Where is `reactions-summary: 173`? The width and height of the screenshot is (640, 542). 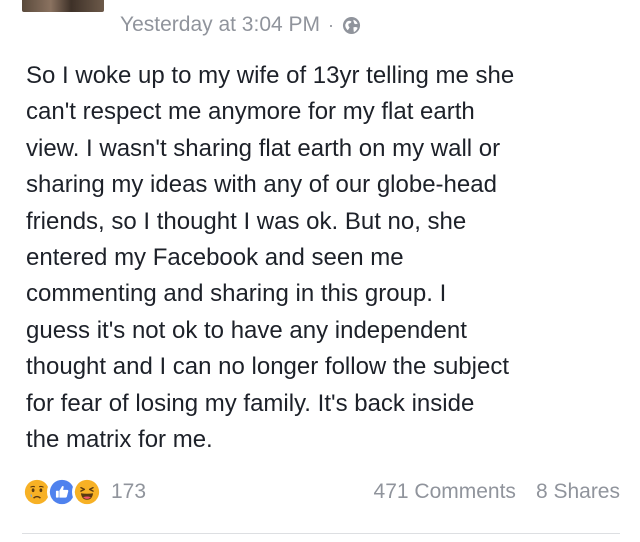
reactions-summary: 173 is located at coordinates (84, 492).